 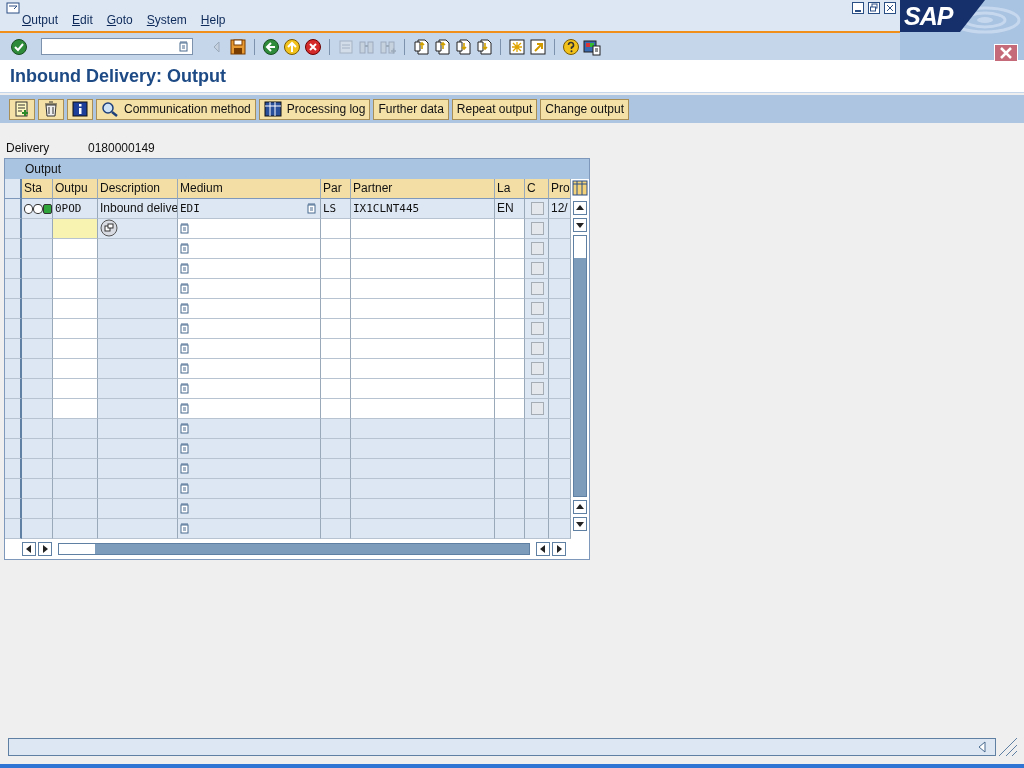 What do you see at coordinates (484, 46) in the screenshot?
I see `last-page-icon` at bounding box center [484, 46].